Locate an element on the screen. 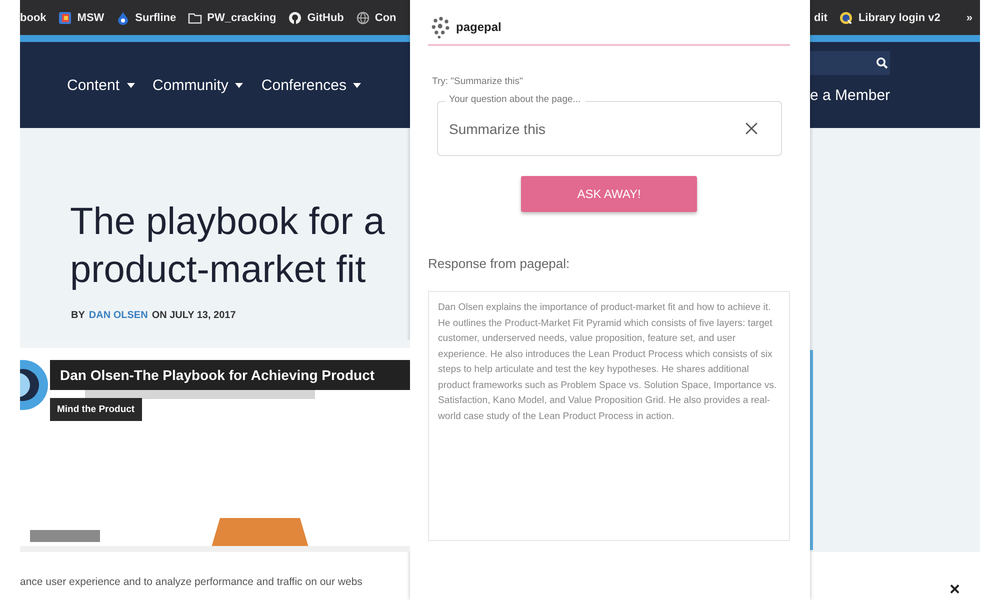  clear-icon is located at coordinates (751, 128).